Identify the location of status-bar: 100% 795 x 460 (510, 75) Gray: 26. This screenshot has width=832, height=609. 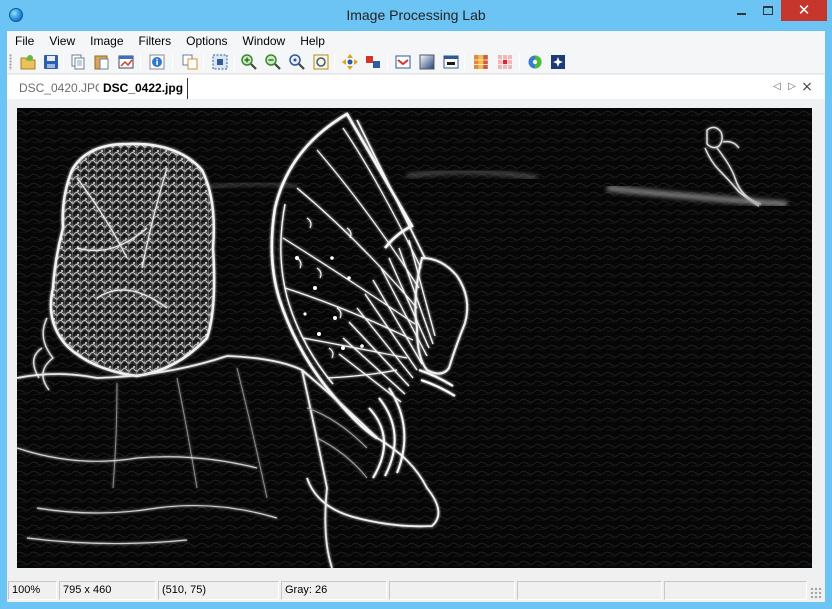
(416, 590).